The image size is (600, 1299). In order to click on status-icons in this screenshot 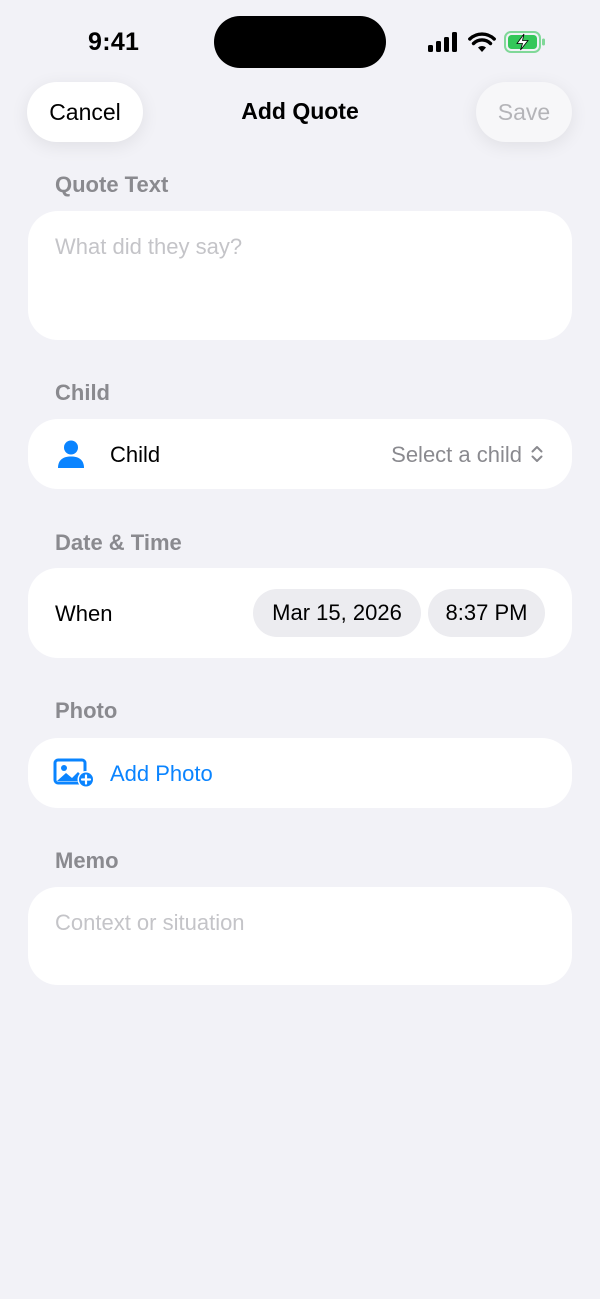, I will do `click(487, 42)`.